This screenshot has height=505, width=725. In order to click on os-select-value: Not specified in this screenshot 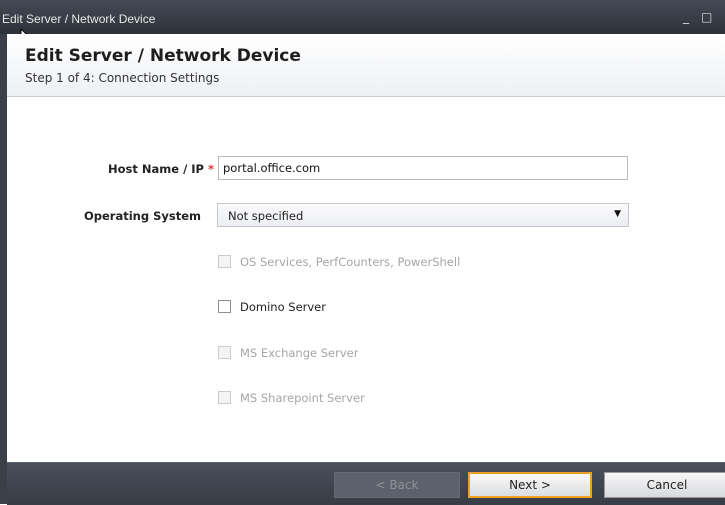, I will do `click(266, 216)`.